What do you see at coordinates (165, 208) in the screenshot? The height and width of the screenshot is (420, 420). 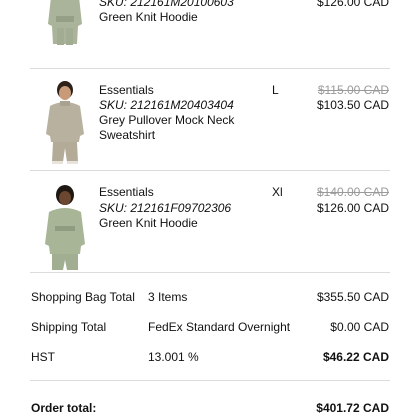 I see `item-sku: SKU: 212161F09702306` at bounding box center [165, 208].